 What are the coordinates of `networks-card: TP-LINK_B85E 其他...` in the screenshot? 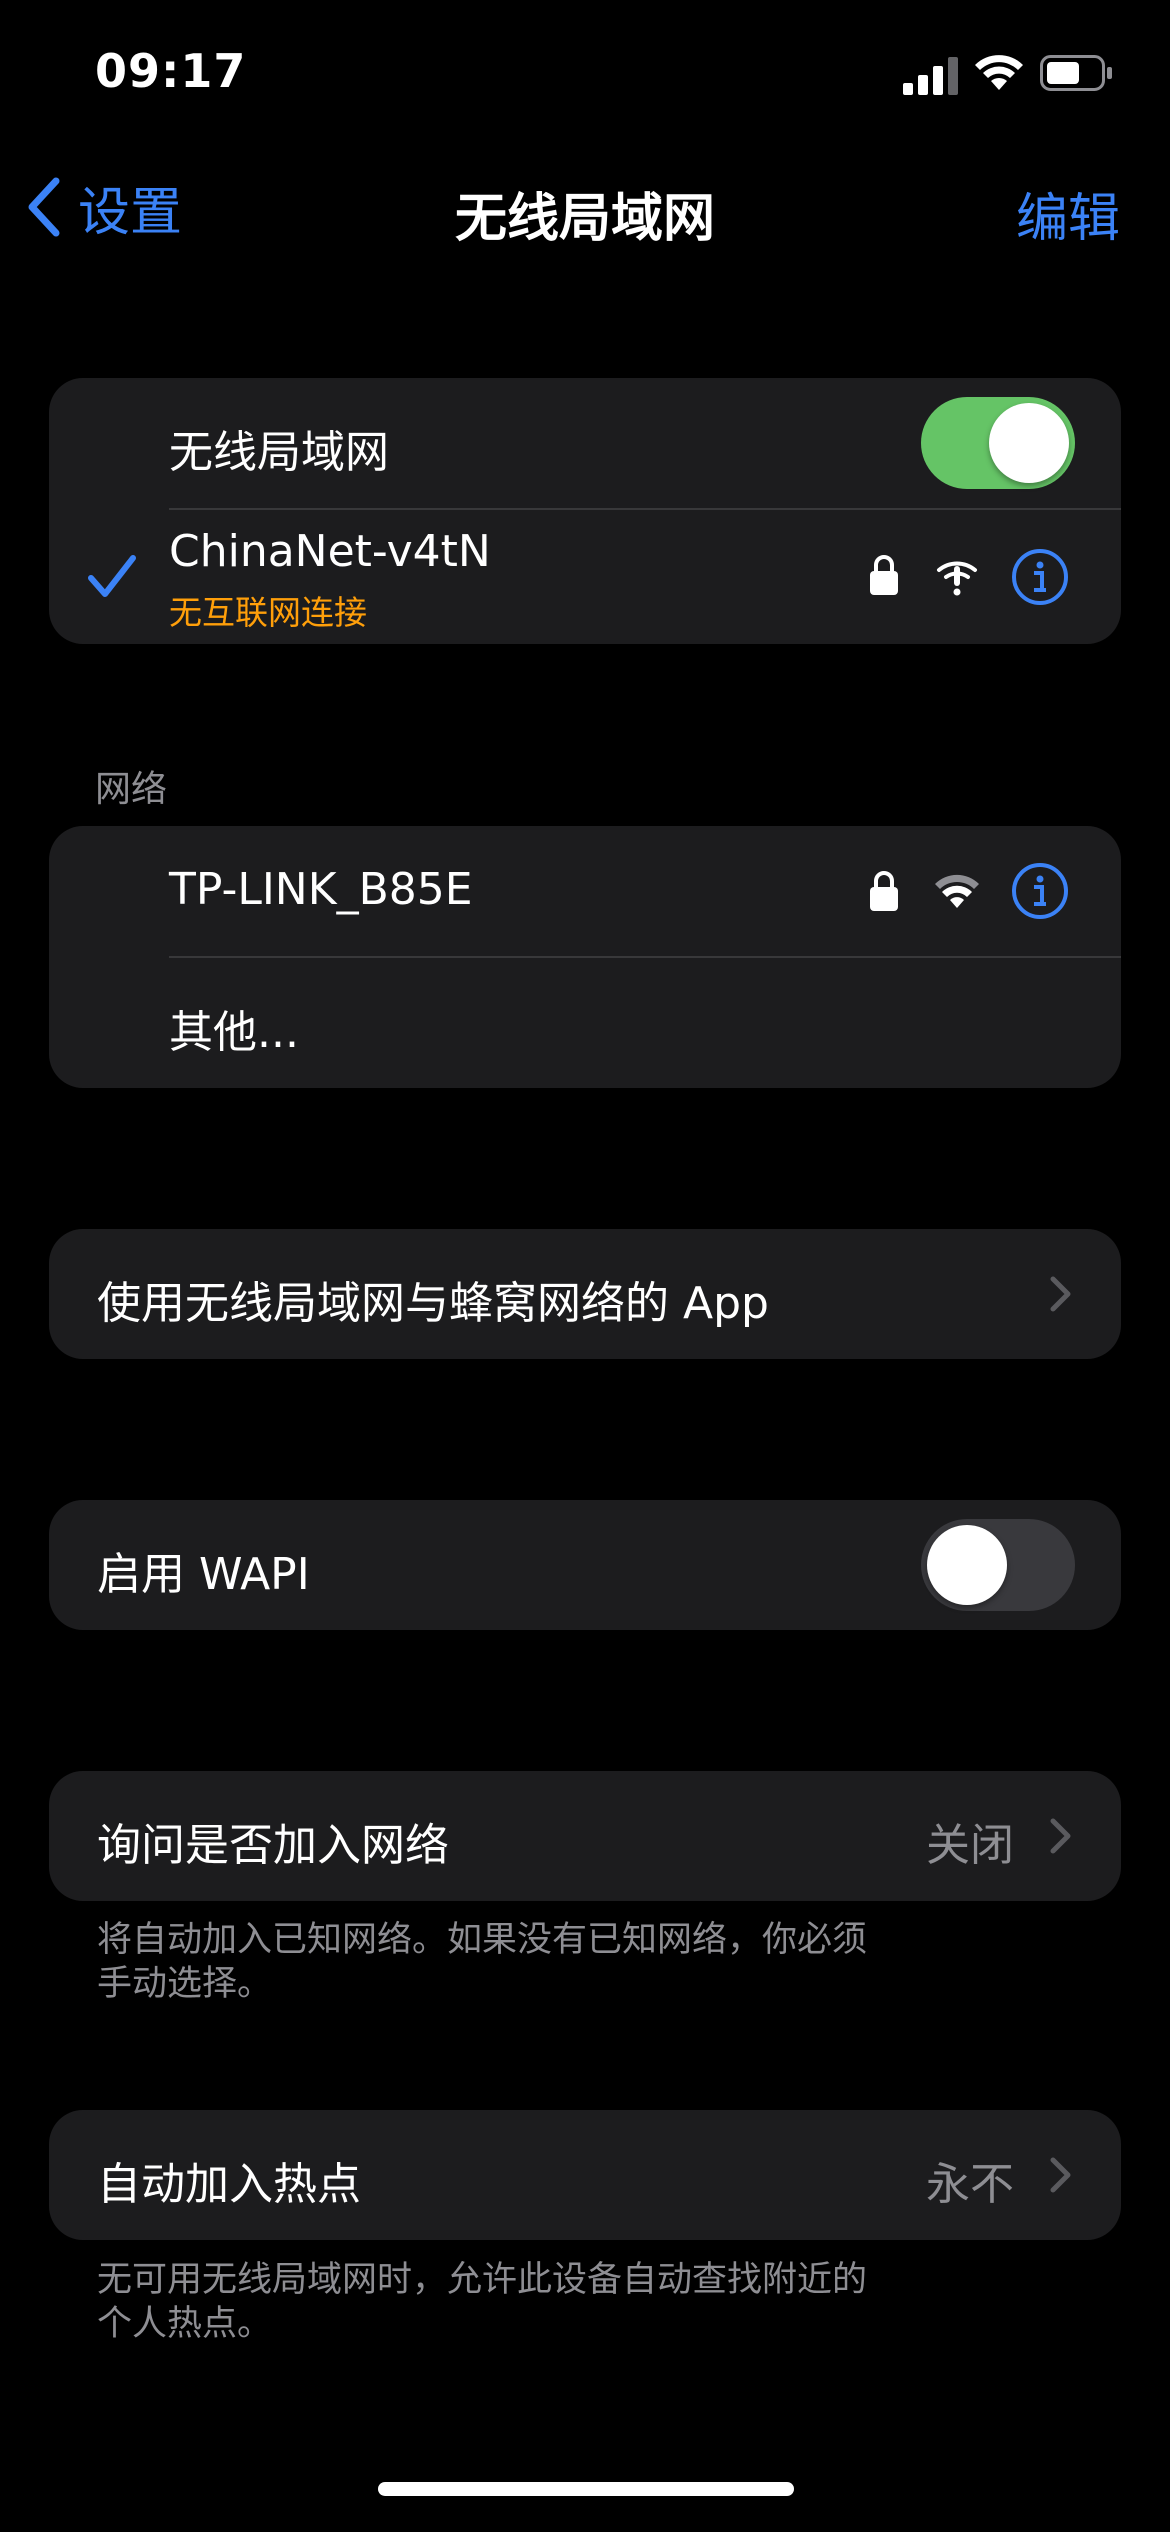 It's located at (585, 957).